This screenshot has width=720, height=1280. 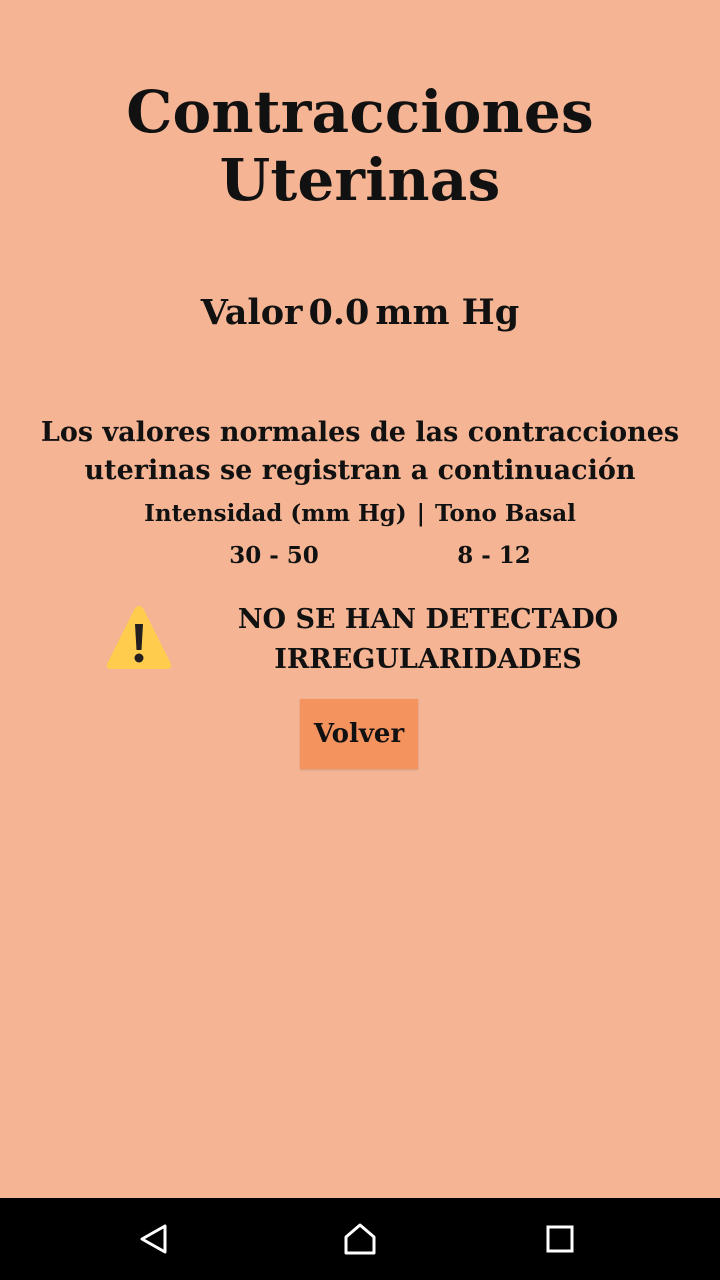 What do you see at coordinates (274, 555) in the screenshot?
I see `intensity-range: 30 - 50` at bounding box center [274, 555].